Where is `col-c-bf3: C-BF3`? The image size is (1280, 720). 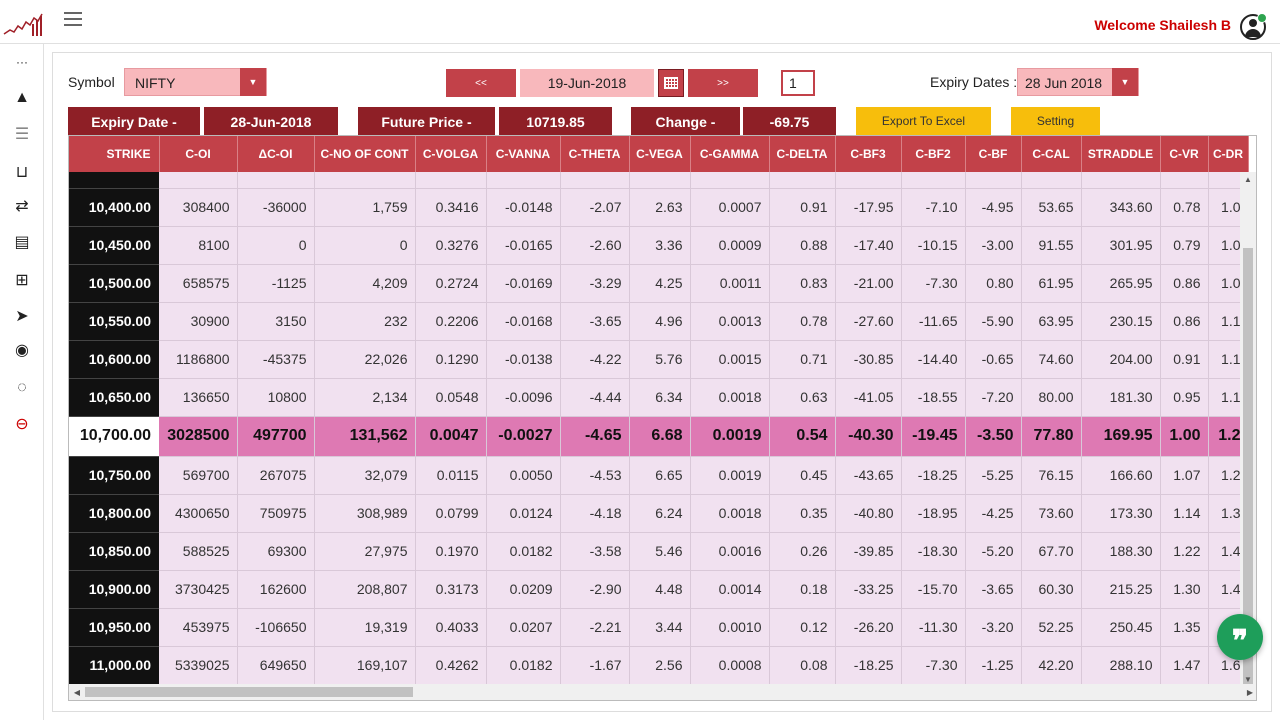 col-c-bf3: C-BF3 is located at coordinates (868, 154).